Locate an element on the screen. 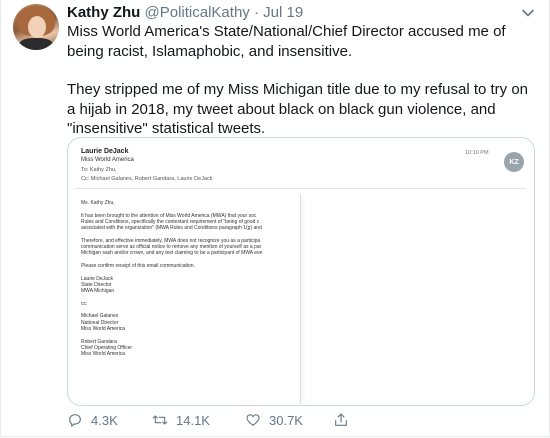 The image size is (550, 438). tweet-header: Kathy Zhu @PoliticalKathy · Jul 19 is located at coordinates (185, 12).